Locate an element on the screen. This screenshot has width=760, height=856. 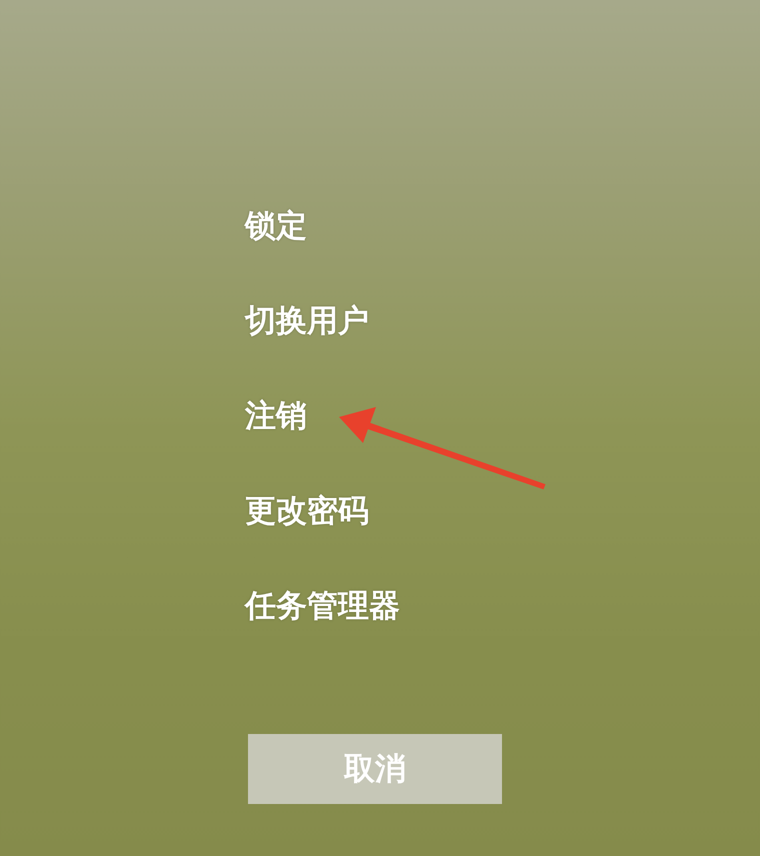
menu-item: 更改密码 is located at coordinates (307, 511).